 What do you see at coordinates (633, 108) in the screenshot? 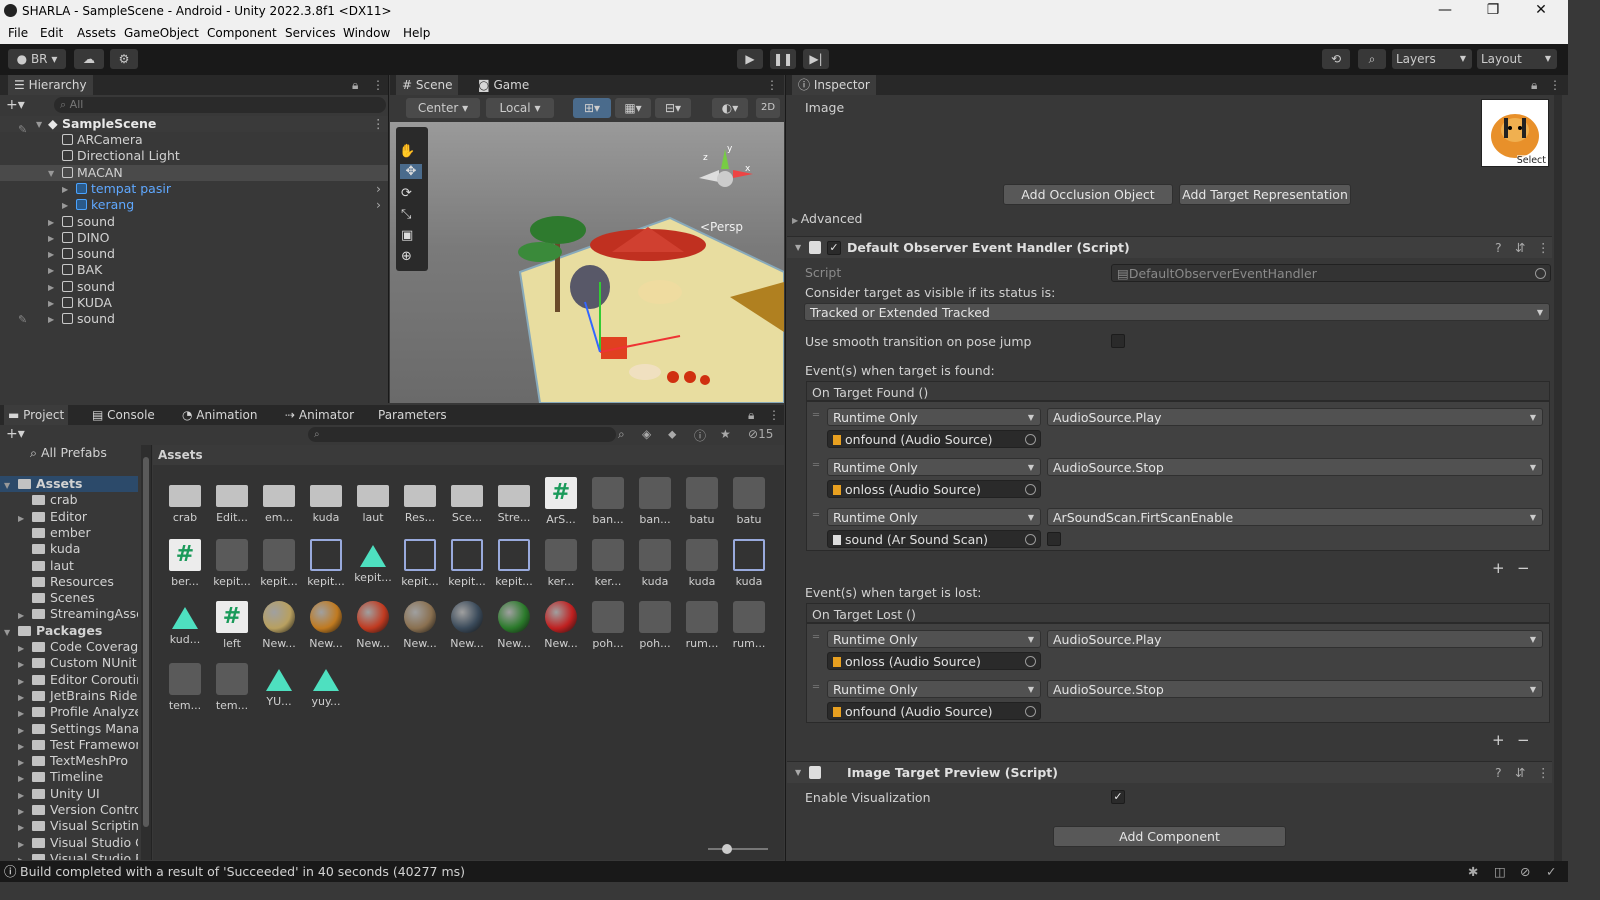
I see `grid-visibility-button: ▦▾` at bounding box center [633, 108].